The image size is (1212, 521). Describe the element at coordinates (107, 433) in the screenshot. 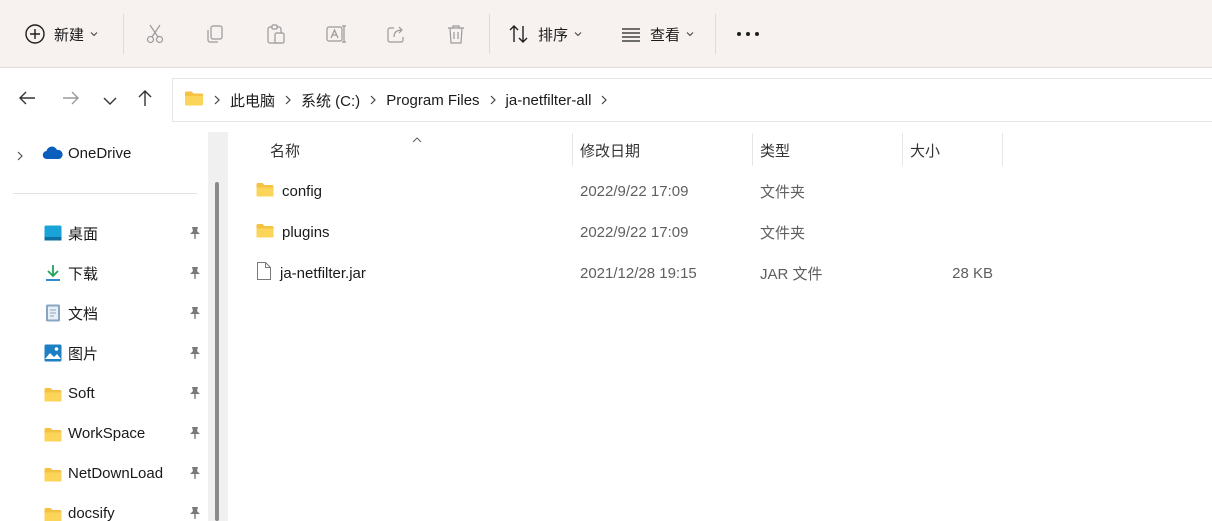

I see `sidebar-item-label: WorkSpace` at that location.